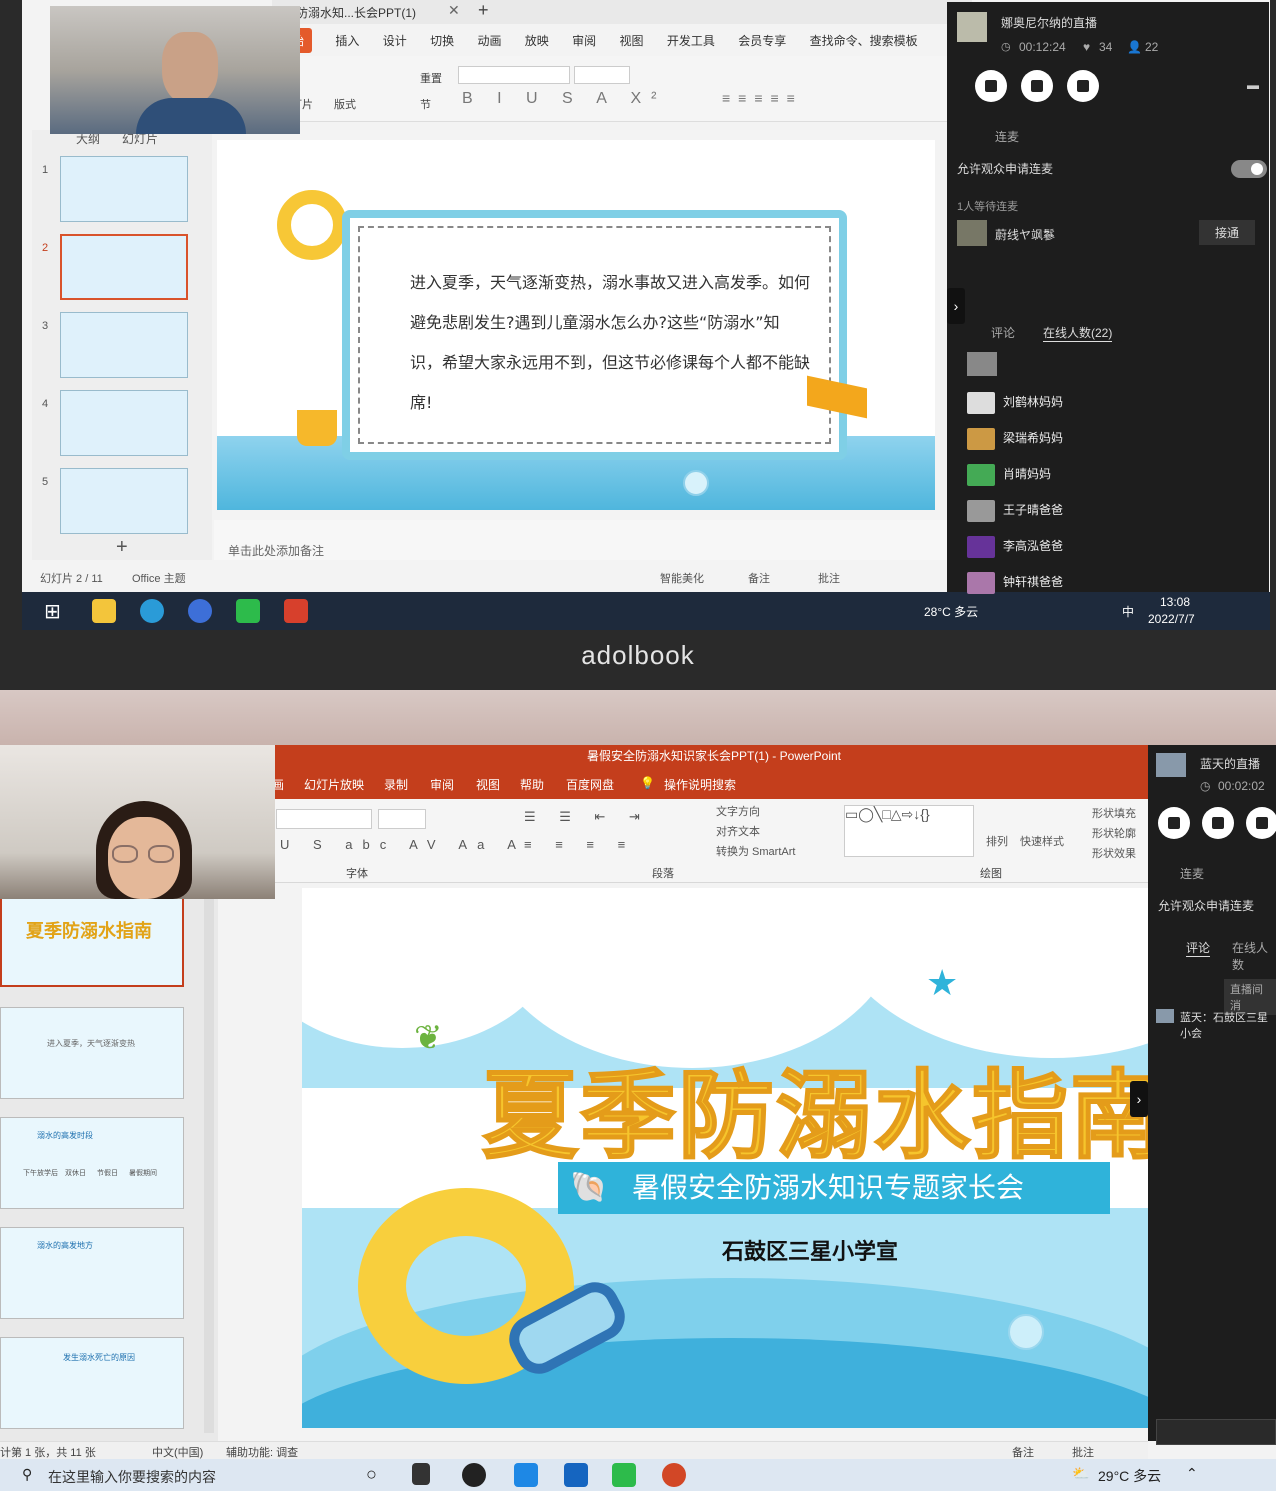 The image size is (1276, 1491). Describe the element at coordinates (403, 844) in the screenshot. I see `font-format-icons: U S abc AV Aa A` at that location.